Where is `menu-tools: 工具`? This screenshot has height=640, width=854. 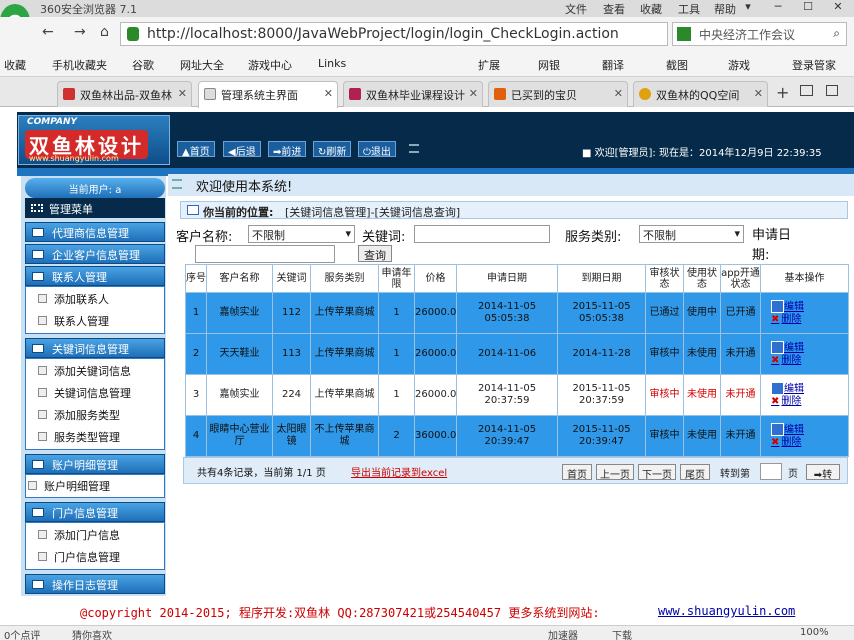 menu-tools: 工具 is located at coordinates (689, 9).